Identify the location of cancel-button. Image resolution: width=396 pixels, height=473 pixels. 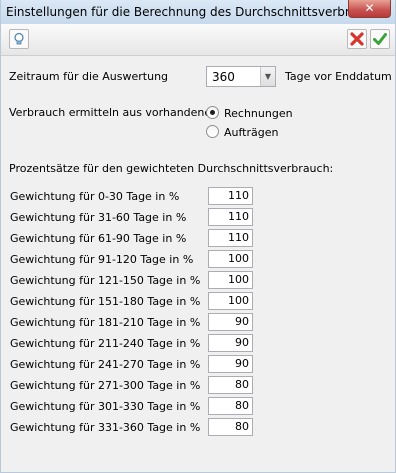
(357, 39).